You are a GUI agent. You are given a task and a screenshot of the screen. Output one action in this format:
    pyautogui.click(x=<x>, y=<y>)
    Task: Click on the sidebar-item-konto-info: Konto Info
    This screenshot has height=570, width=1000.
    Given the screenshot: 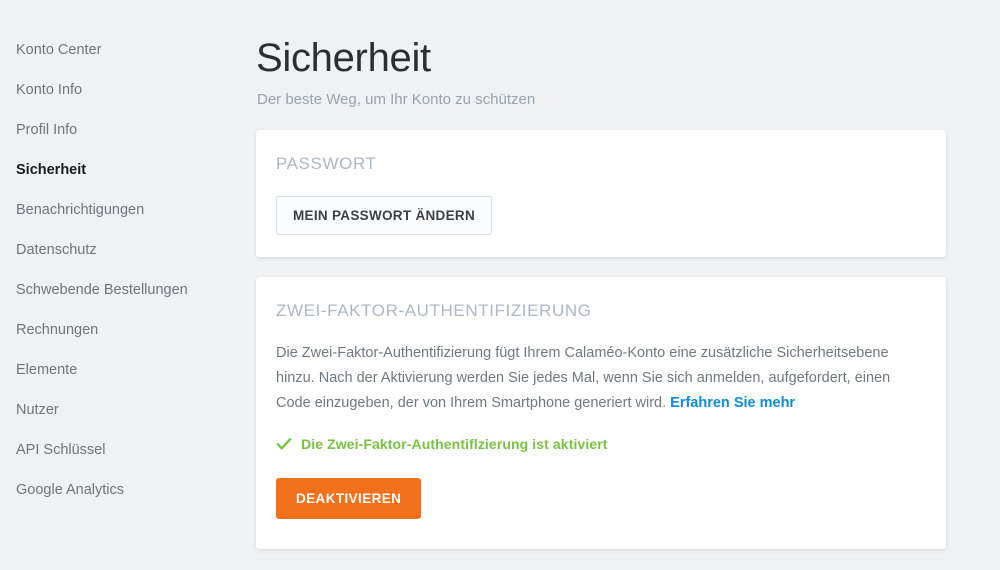 What is the action you would take?
    pyautogui.click(x=122, y=90)
    